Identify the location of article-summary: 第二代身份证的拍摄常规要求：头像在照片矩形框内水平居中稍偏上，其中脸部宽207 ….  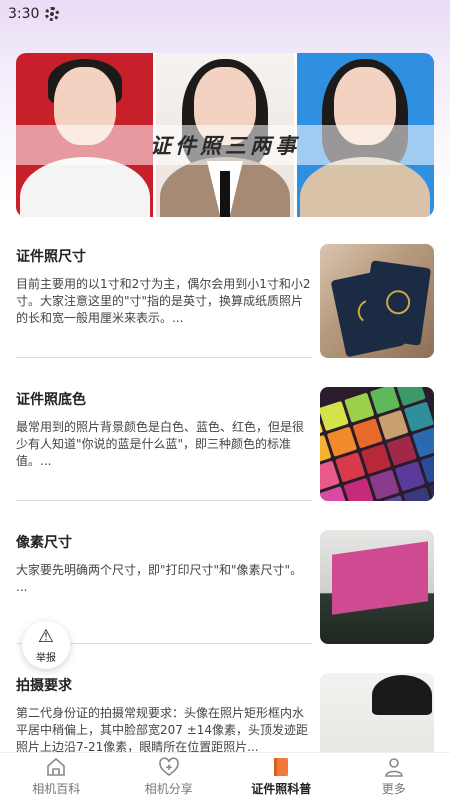
(162, 730).